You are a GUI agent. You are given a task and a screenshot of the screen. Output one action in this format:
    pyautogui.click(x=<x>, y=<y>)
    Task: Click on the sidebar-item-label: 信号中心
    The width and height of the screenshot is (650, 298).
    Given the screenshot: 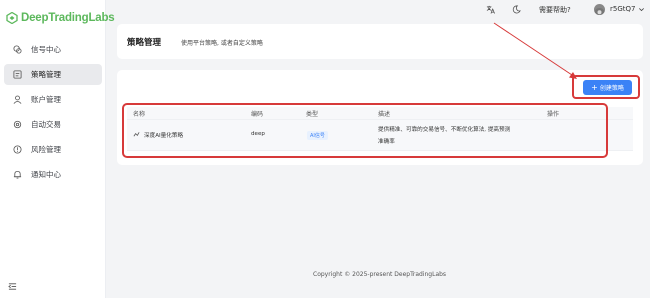 What is the action you would take?
    pyautogui.click(x=46, y=49)
    